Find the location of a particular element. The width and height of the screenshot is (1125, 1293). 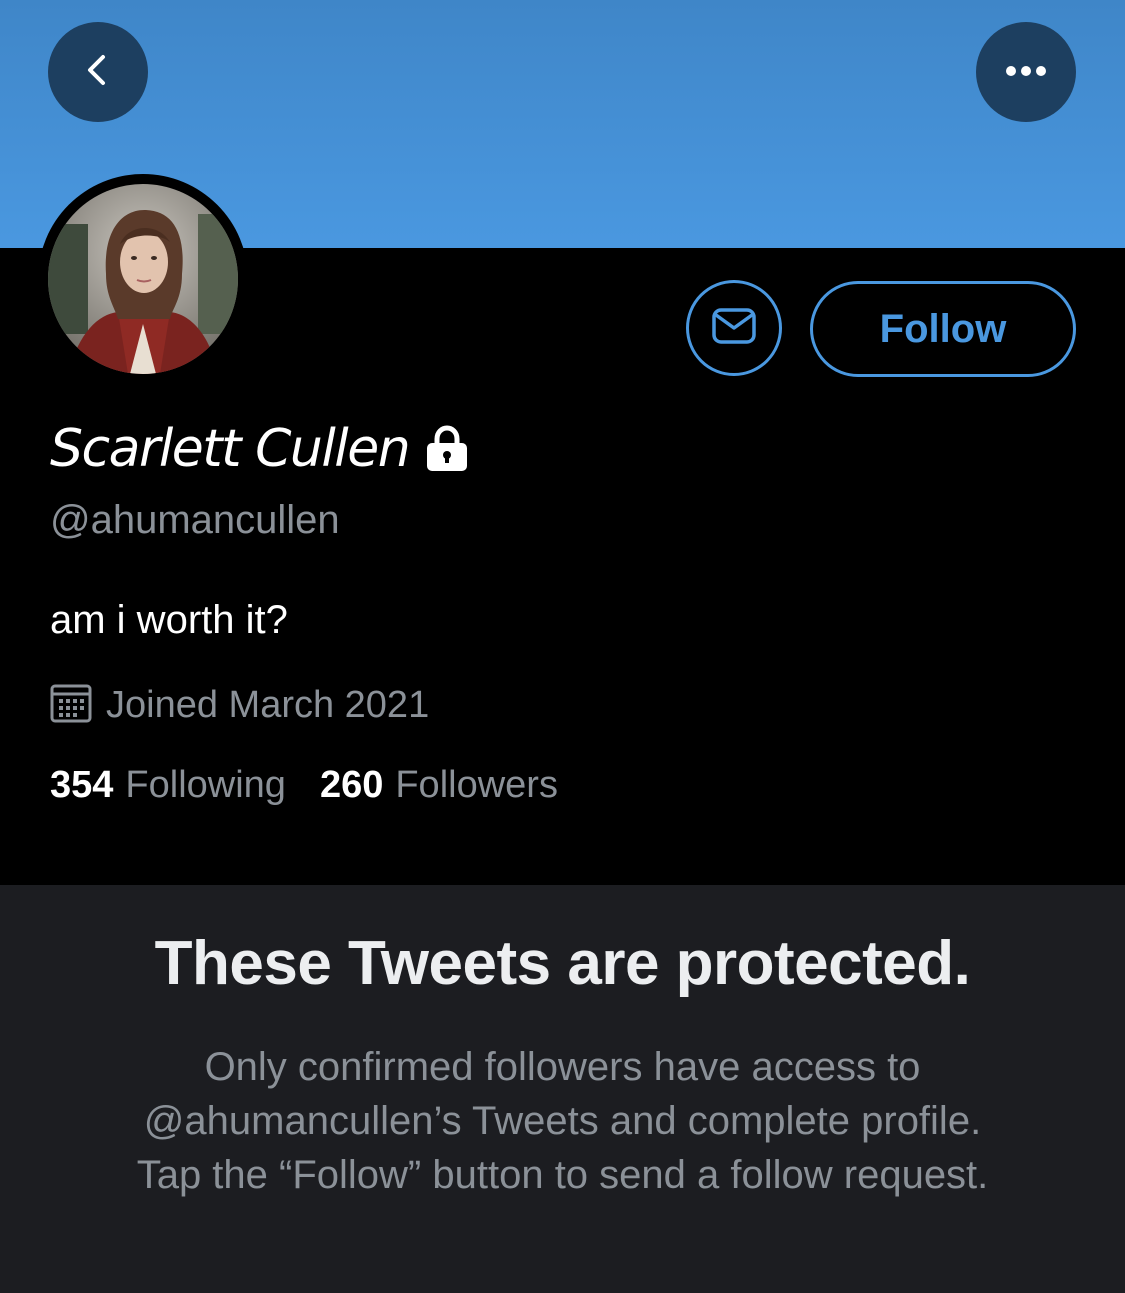

avatar-ring is located at coordinates (143, 279).